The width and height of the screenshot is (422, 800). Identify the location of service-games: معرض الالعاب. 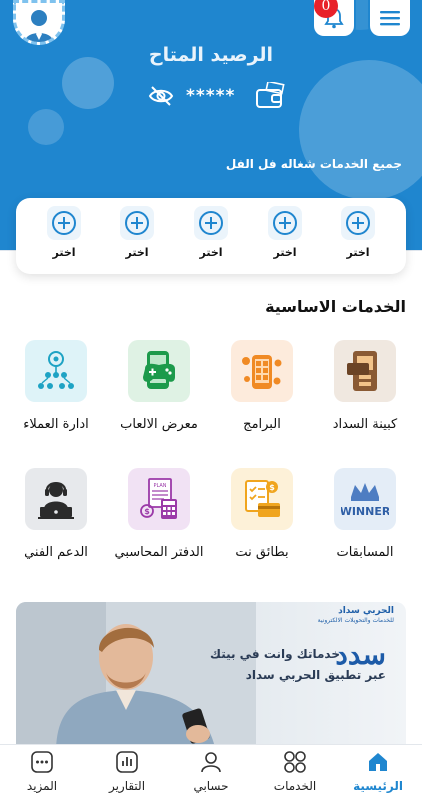
(159, 388).